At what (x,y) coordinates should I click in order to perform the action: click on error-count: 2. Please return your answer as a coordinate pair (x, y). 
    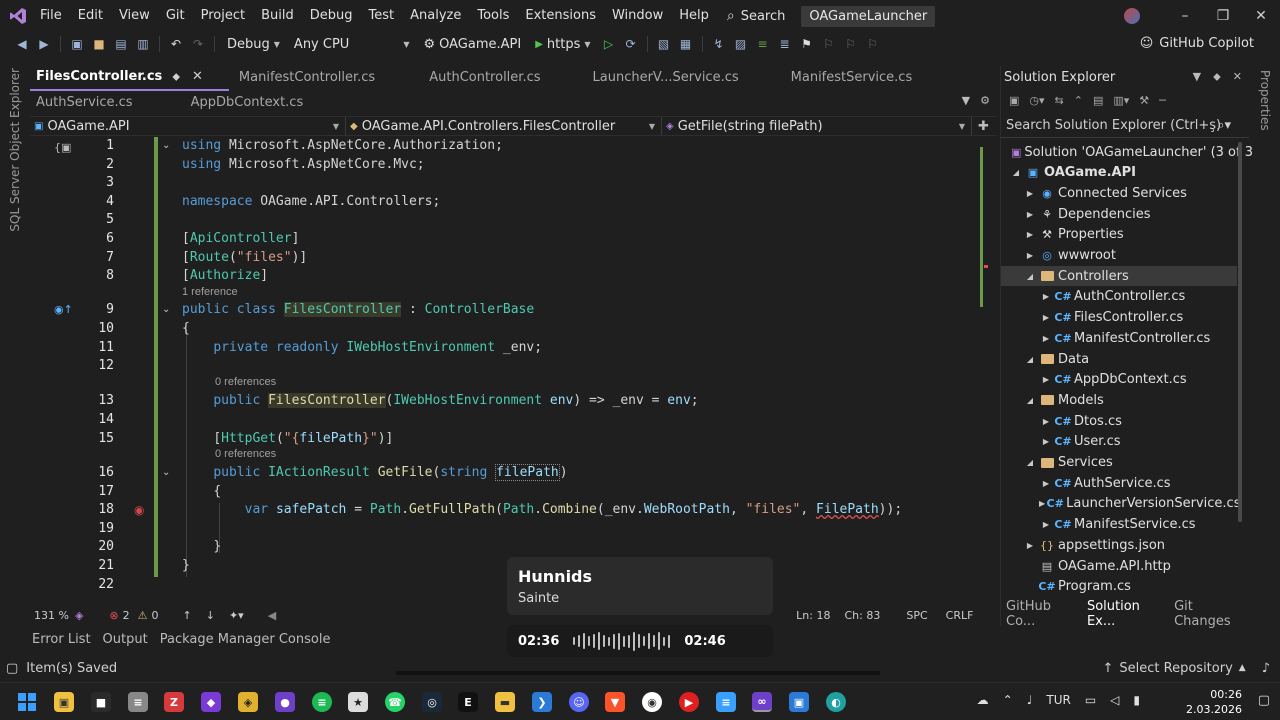
    Looking at the image, I should click on (126, 615).